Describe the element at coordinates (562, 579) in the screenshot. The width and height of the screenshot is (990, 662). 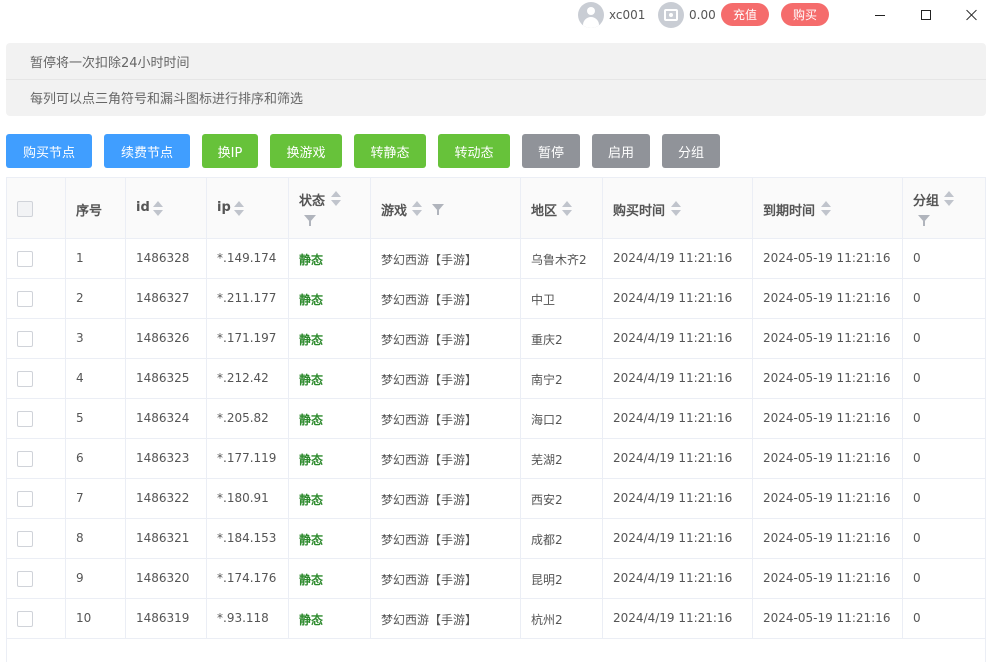
I see `cell-region: 昆明2` at that location.